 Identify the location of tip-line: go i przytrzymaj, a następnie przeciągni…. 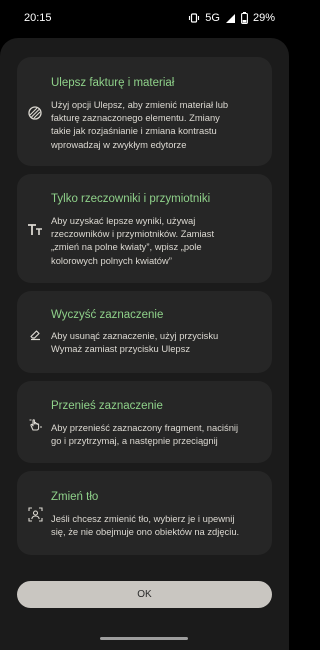
(134, 441).